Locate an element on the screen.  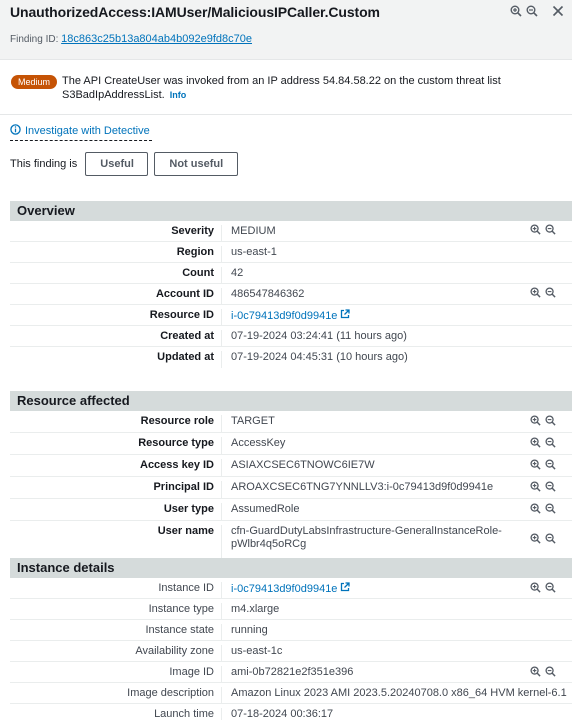
table-row: User type AssumedRole is located at coordinates (291, 510).